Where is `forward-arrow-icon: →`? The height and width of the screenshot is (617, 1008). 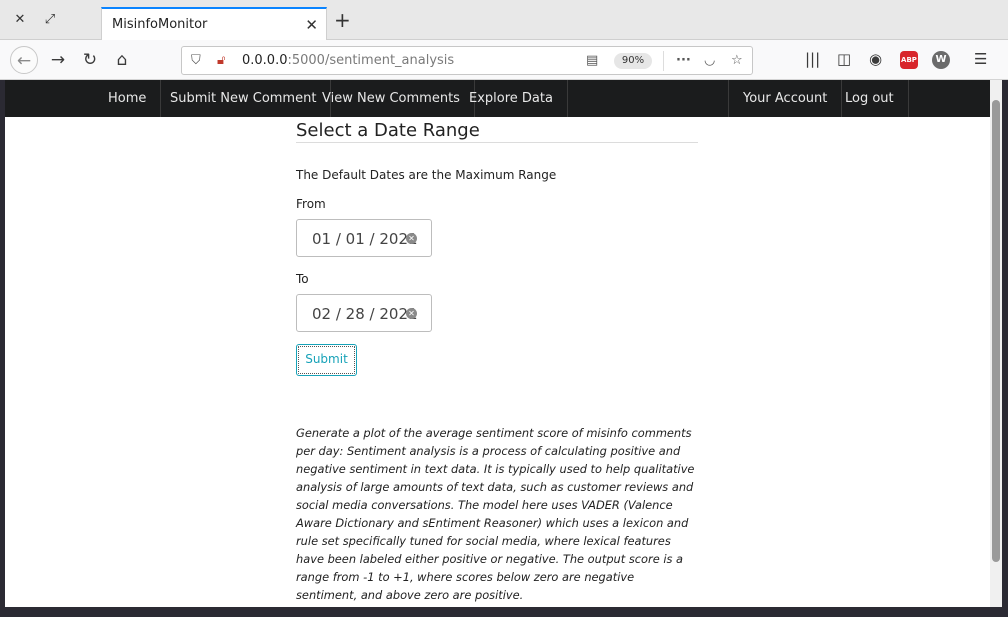
forward-arrow-icon: → is located at coordinates (58, 60).